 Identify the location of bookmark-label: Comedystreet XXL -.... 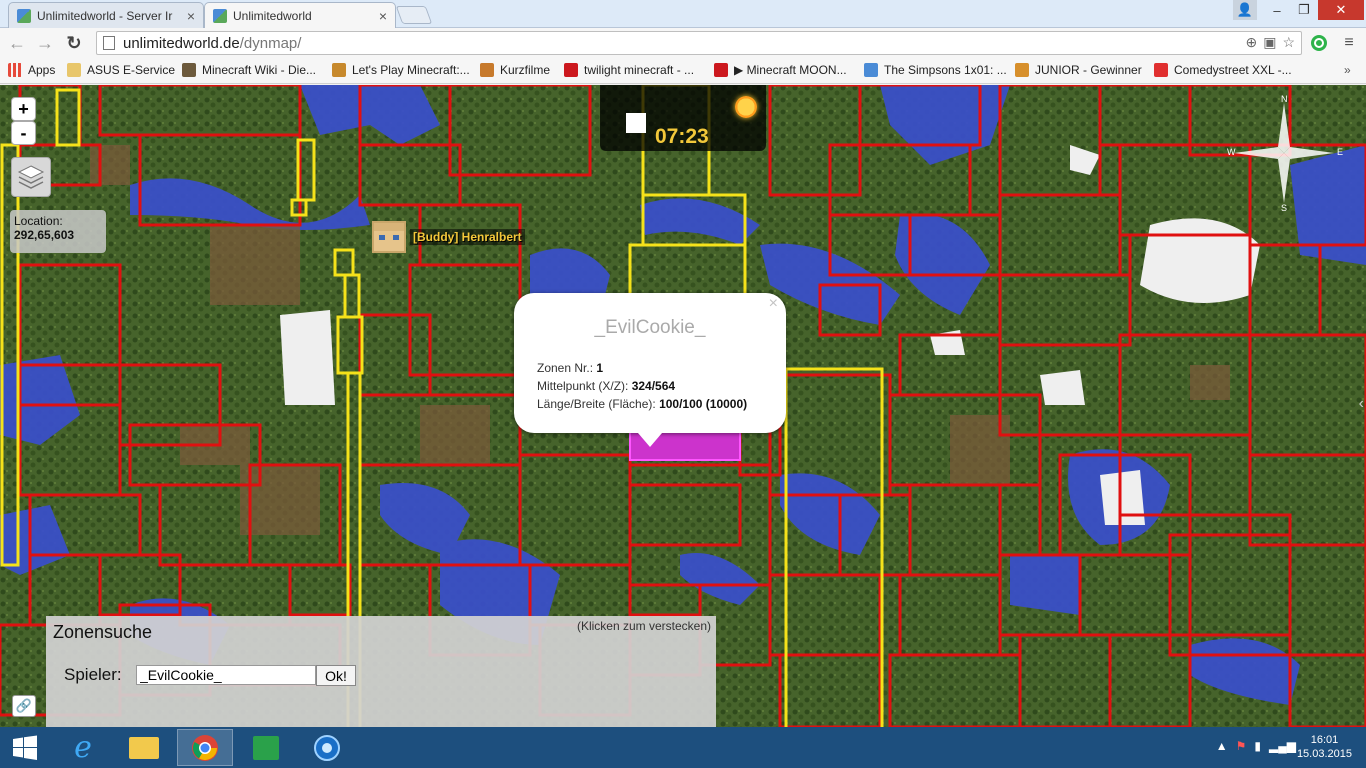
(1233, 70).